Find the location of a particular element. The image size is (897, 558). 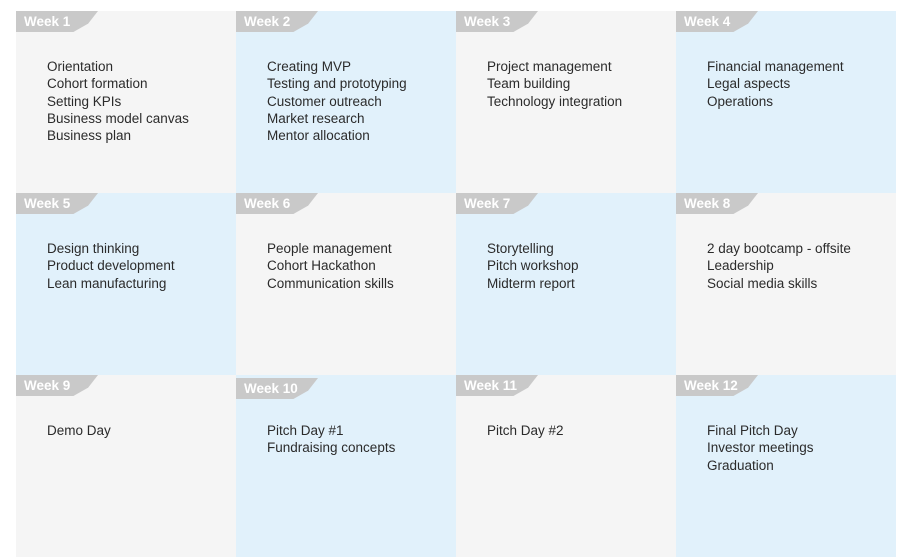

topic-item: Creating MVP is located at coordinates (309, 66).